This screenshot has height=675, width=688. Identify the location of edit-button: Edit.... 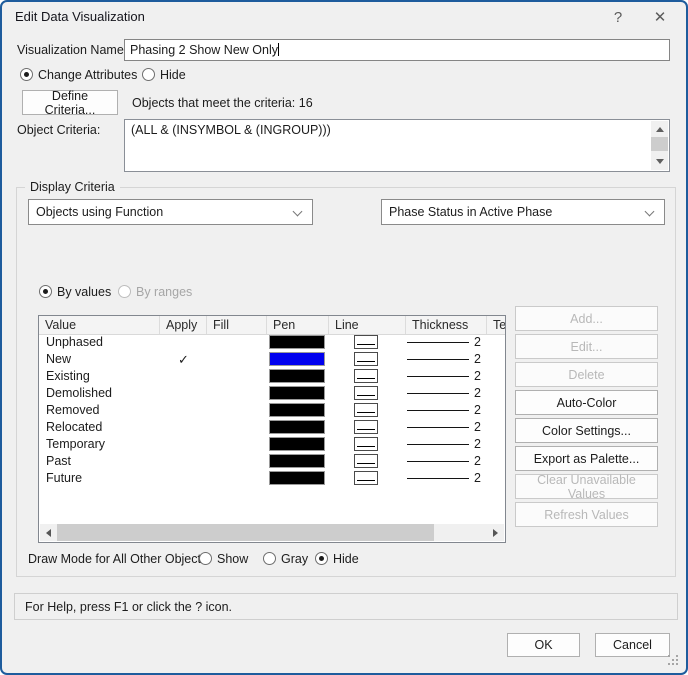
(586, 346).